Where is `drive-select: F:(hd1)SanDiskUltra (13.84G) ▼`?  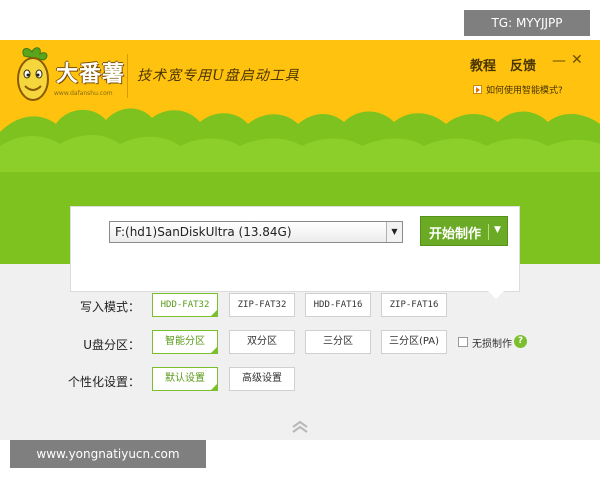
drive-select: F:(hd1)SanDiskUltra (13.84G) ▼ is located at coordinates (256, 232).